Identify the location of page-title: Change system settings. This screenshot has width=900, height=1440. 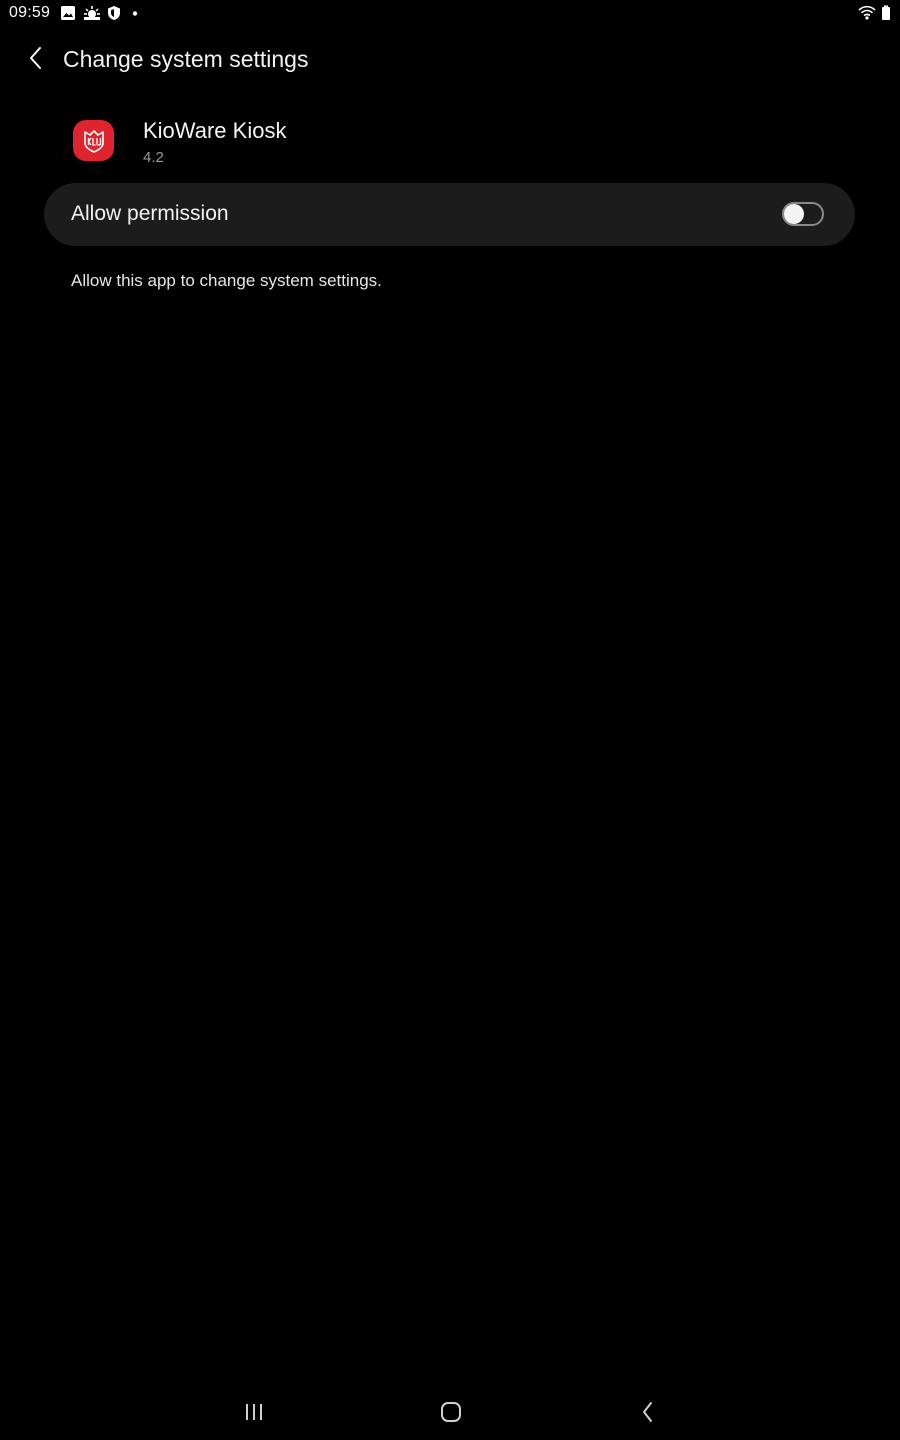
(186, 59).